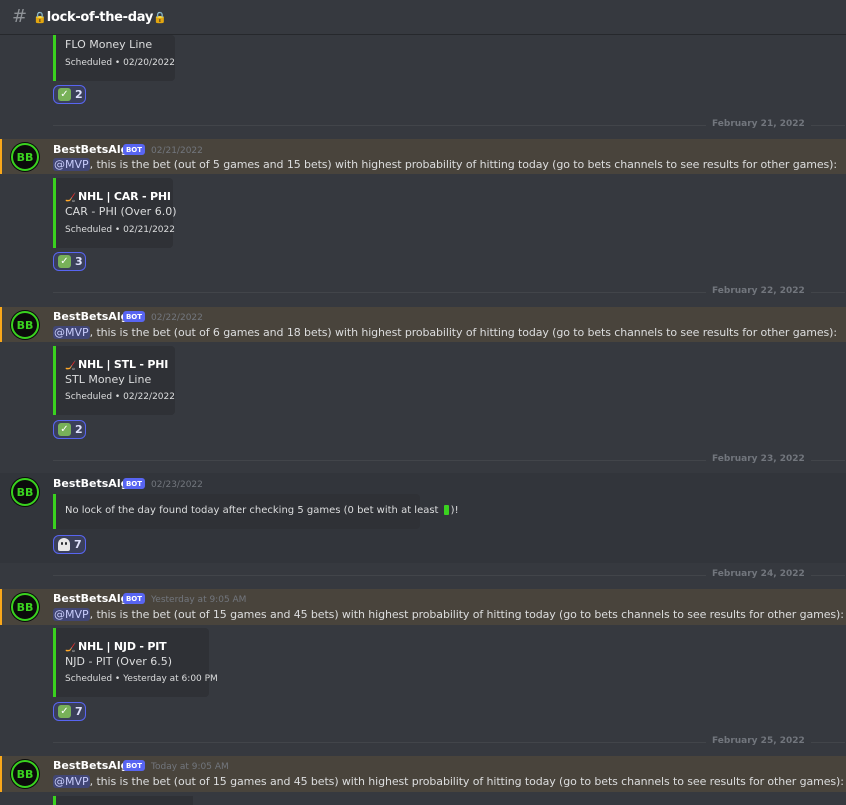 This screenshot has height=805, width=846. I want to click on hash-icon: #, so click(20, 16).